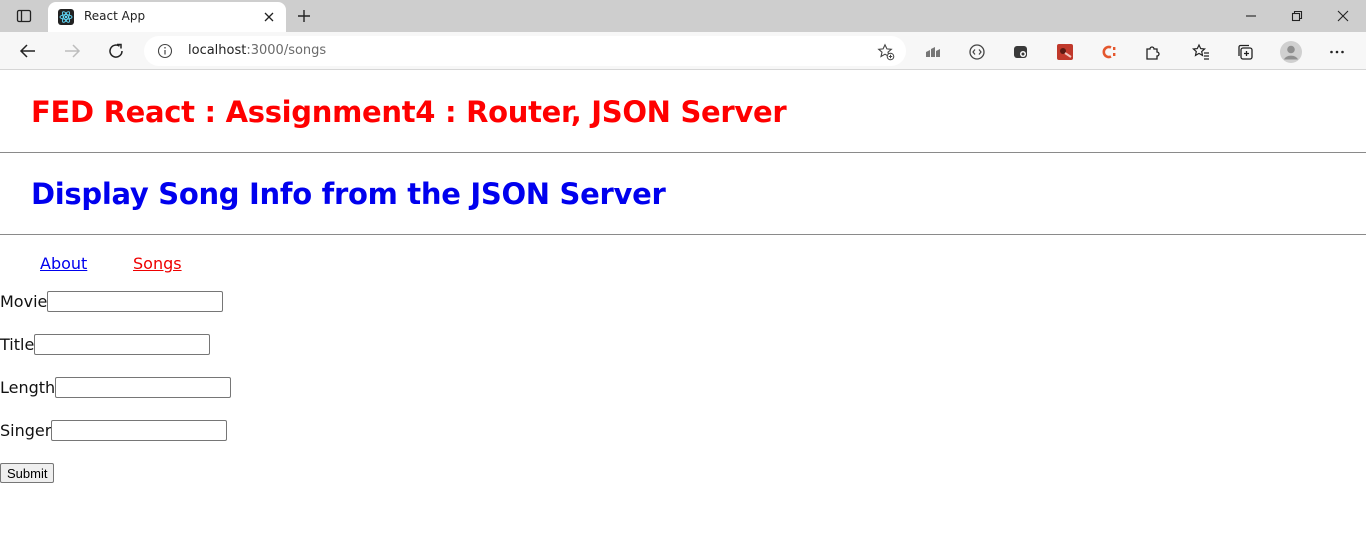  I want to click on reload-icon, so click(116, 50).